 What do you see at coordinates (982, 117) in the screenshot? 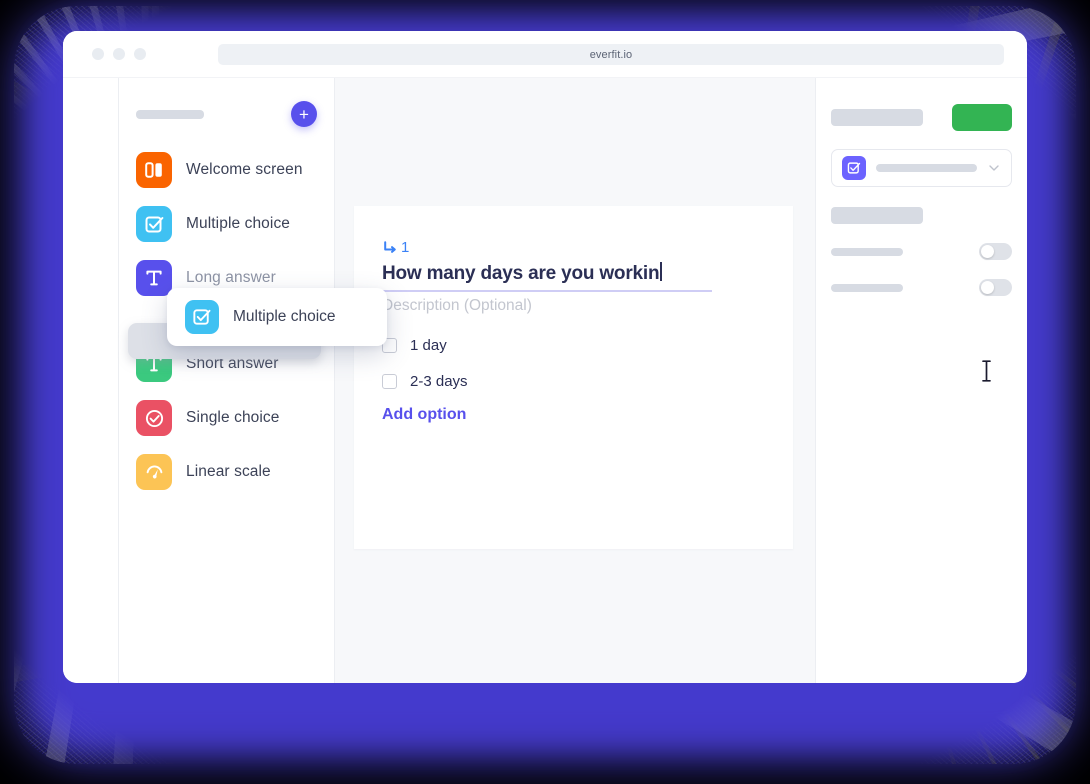
I see `publish-button` at bounding box center [982, 117].